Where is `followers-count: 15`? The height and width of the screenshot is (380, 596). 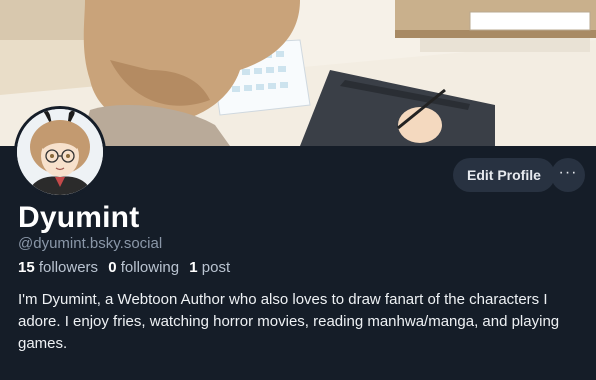
followers-count: 15 is located at coordinates (26, 267).